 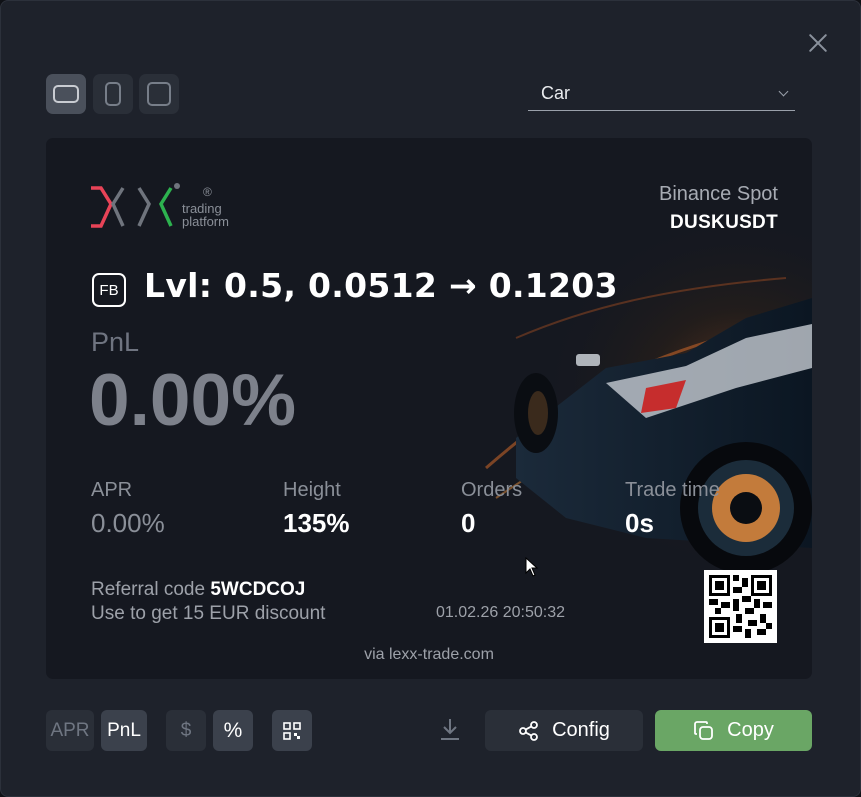 What do you see at coordinates (312, 490) in the screenshot?
I see `stat-label: Height` at bounding box center [312, 490].